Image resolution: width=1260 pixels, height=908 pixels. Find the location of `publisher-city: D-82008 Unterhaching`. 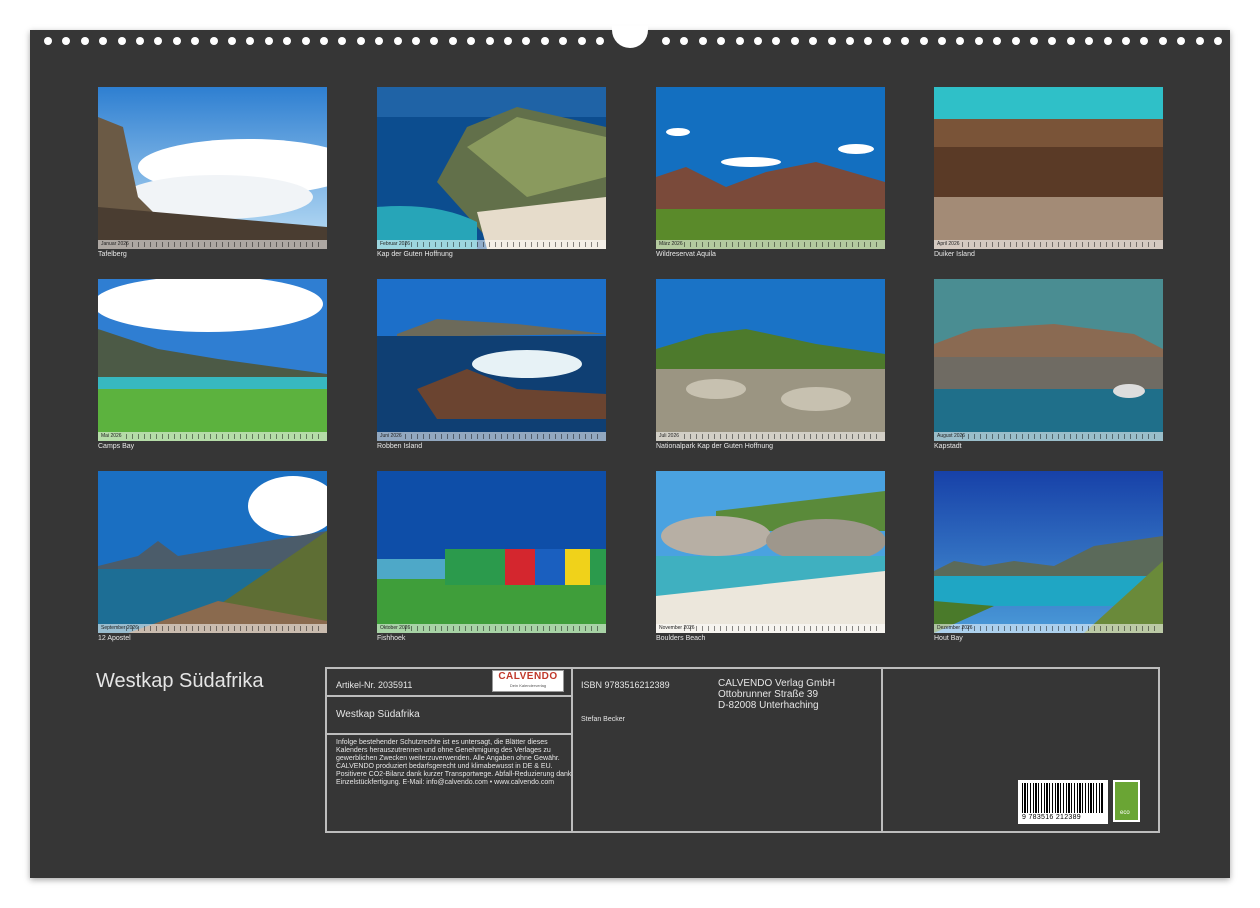

publisher-city: D-82008 Unterhaching is located at coordinates (768, 705).